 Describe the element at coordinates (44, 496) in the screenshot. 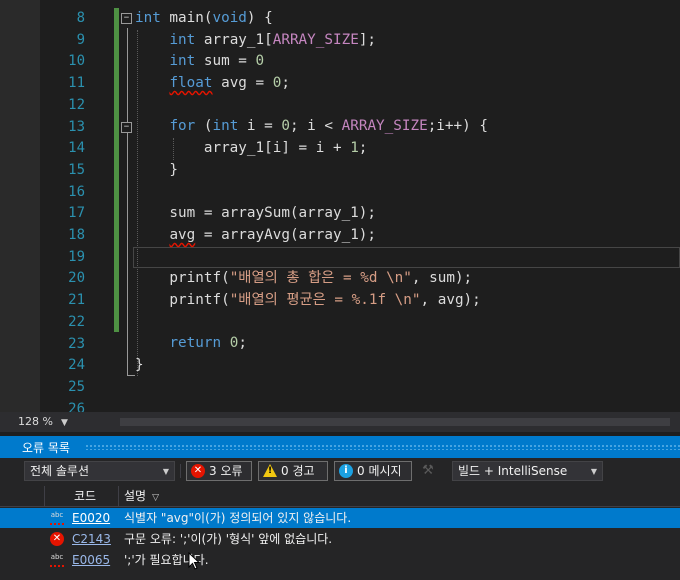

I see `column-separator` at that location.